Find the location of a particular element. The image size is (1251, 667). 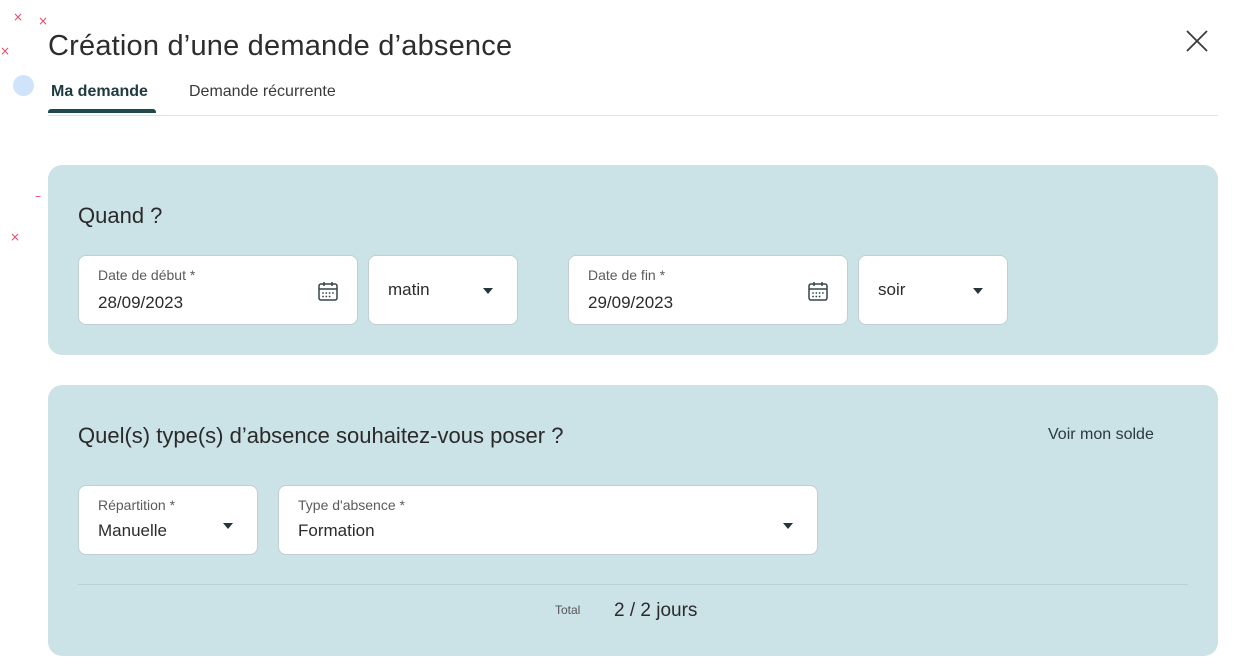

start-date-field: Date de début * 28/09/2023 is located at coordinates (218, 290).